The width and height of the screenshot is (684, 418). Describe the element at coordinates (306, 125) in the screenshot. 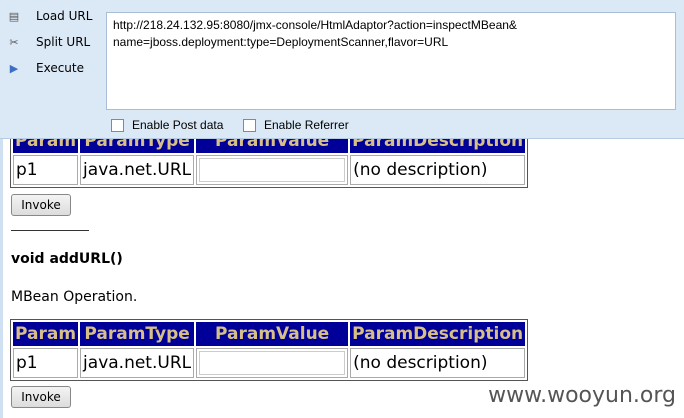

I see `referrer-label: Enable Referrer` at that location.